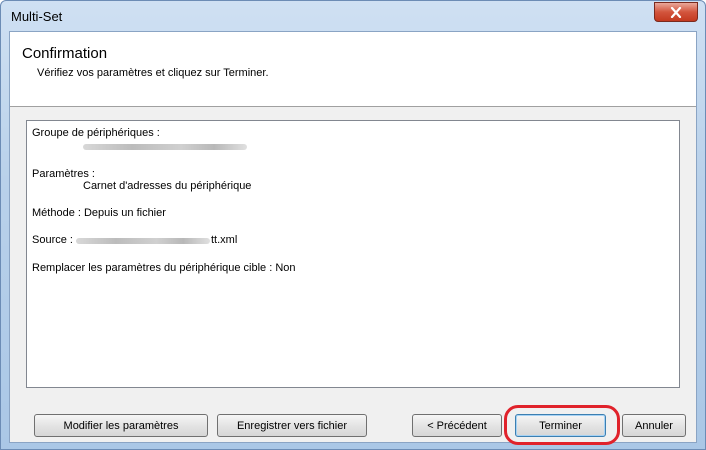 The height and width of the screenshot is (450, 706). Describe the element at coordinates (457, 425) in the screenshot. I see `previous-button: < Précédent` at that location.